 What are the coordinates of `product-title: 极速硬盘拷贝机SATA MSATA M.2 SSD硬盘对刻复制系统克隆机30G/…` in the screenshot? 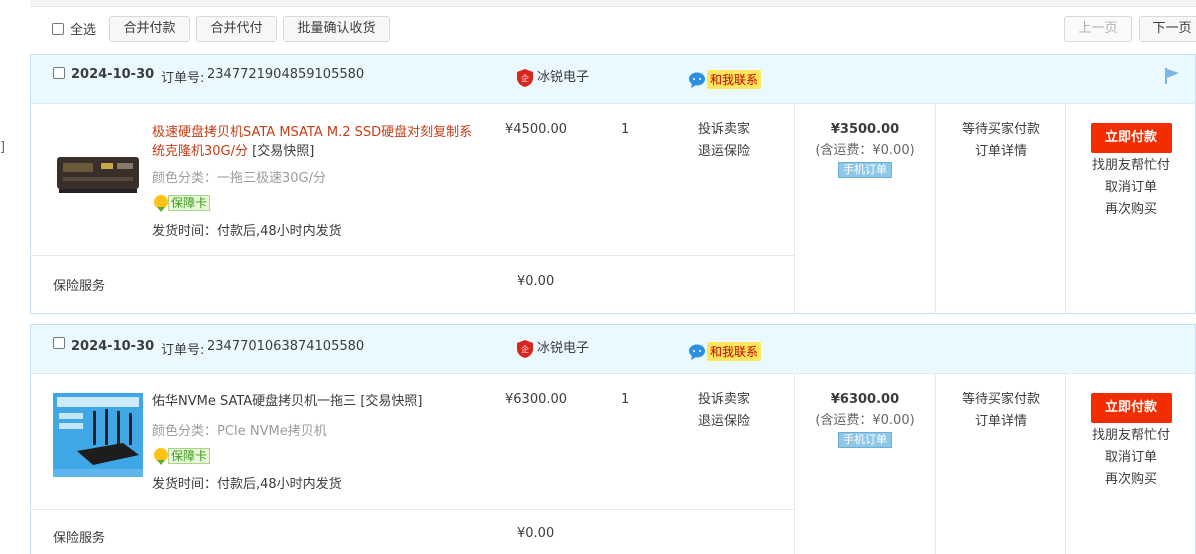 It's located at (317, 142).